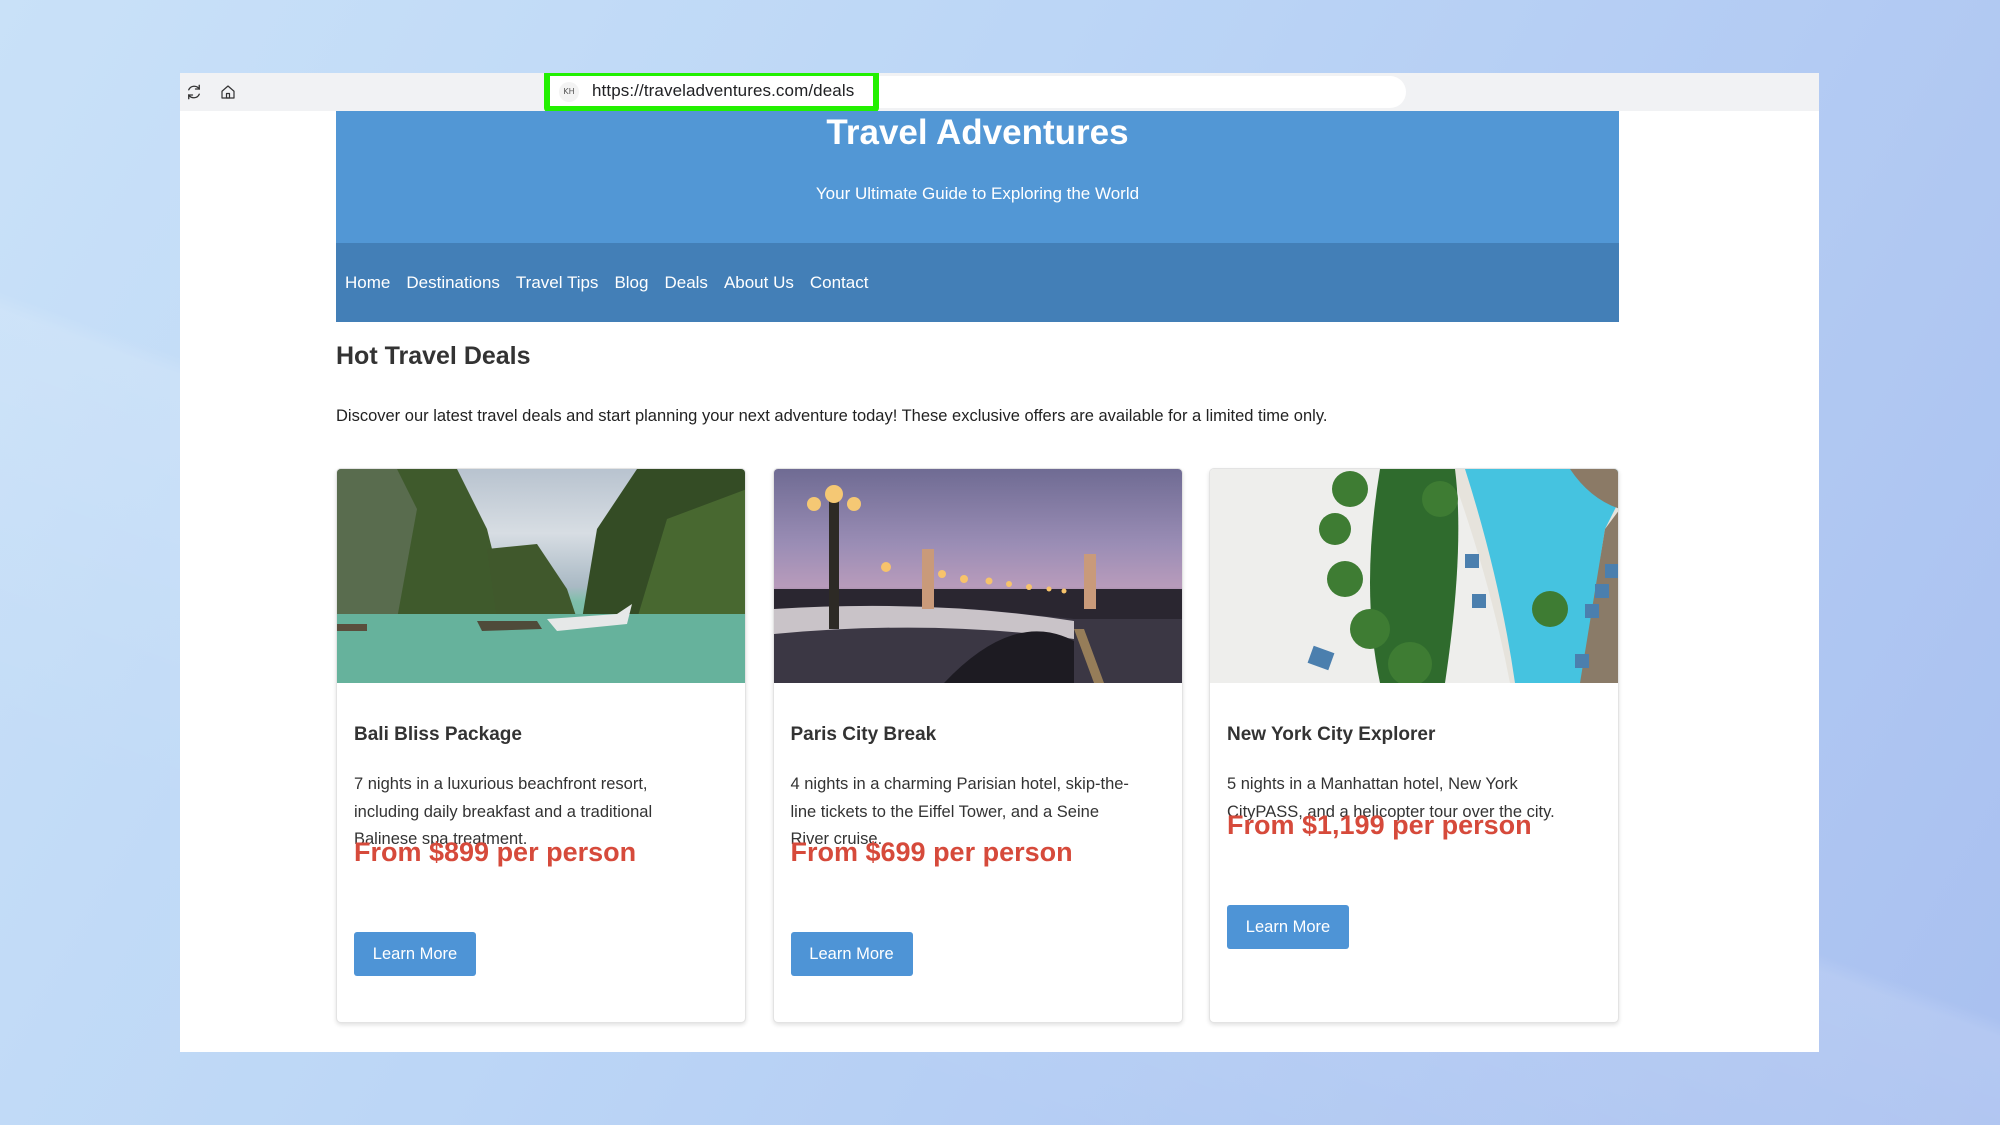  What do you see at coordinates (569, 92) in the screenshot?
I see `site-info-icon: KH` at bounding box center [569, 92].